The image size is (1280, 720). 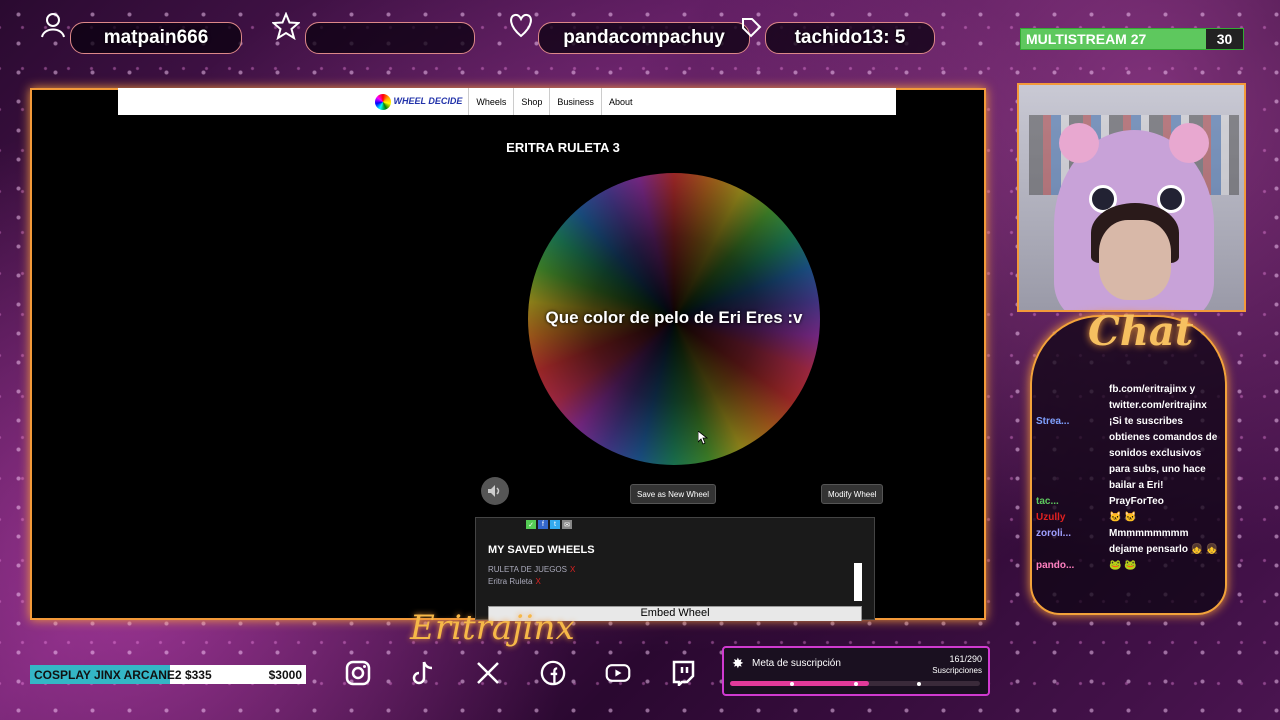 What do you see at coordinates (683, 673) in the screenshot?
I see `twitch-icon` at bounding box center [683, 673].